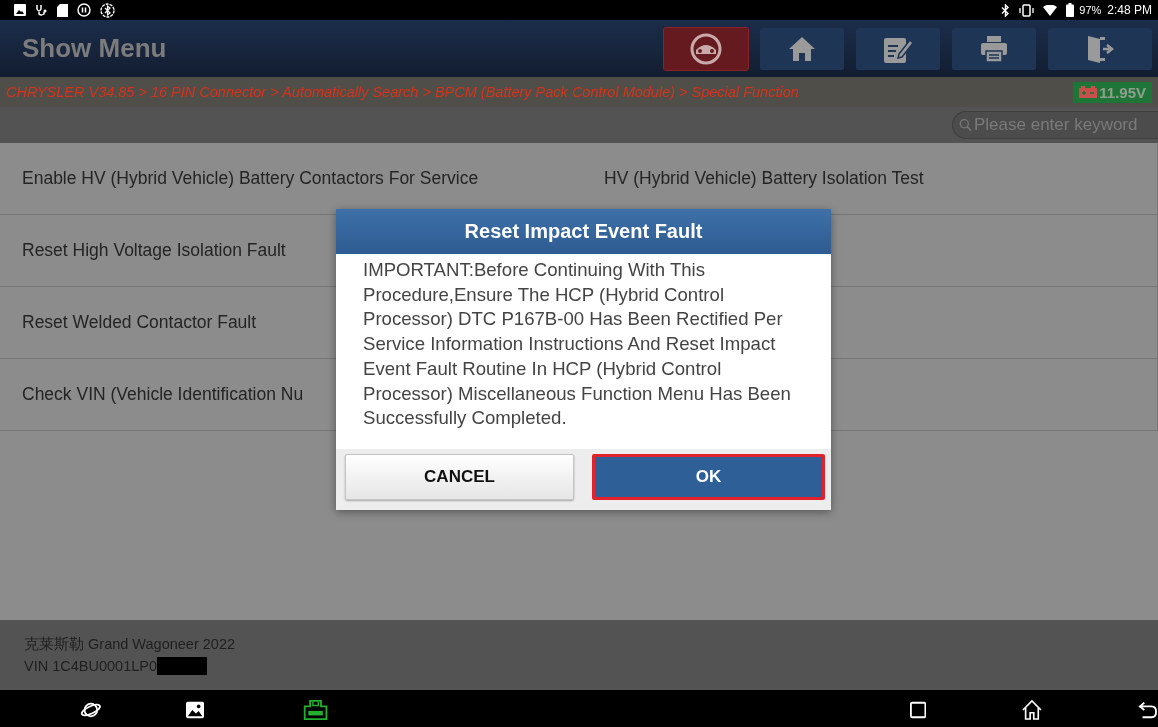  Describe the element at coordinates (163, 394) in the screenshot. I see `menu-item: Check VIN (Vehicle Identification Nu` at that location.